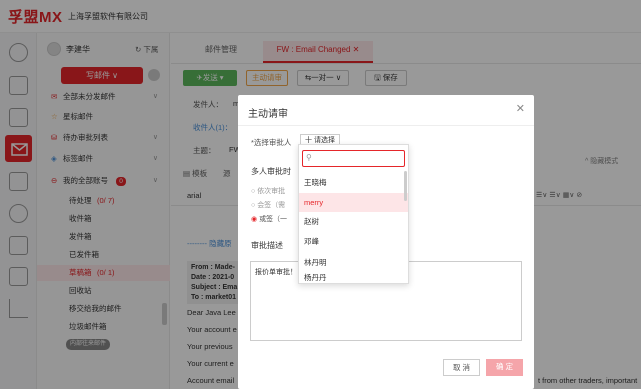 The width and height of the screenshot is (641, 389). I want to click on approver-dropdown: ⚲ 王晓梅 merry 赵树 邓峰 林丹明 杨丹丹, so click(353, 214).